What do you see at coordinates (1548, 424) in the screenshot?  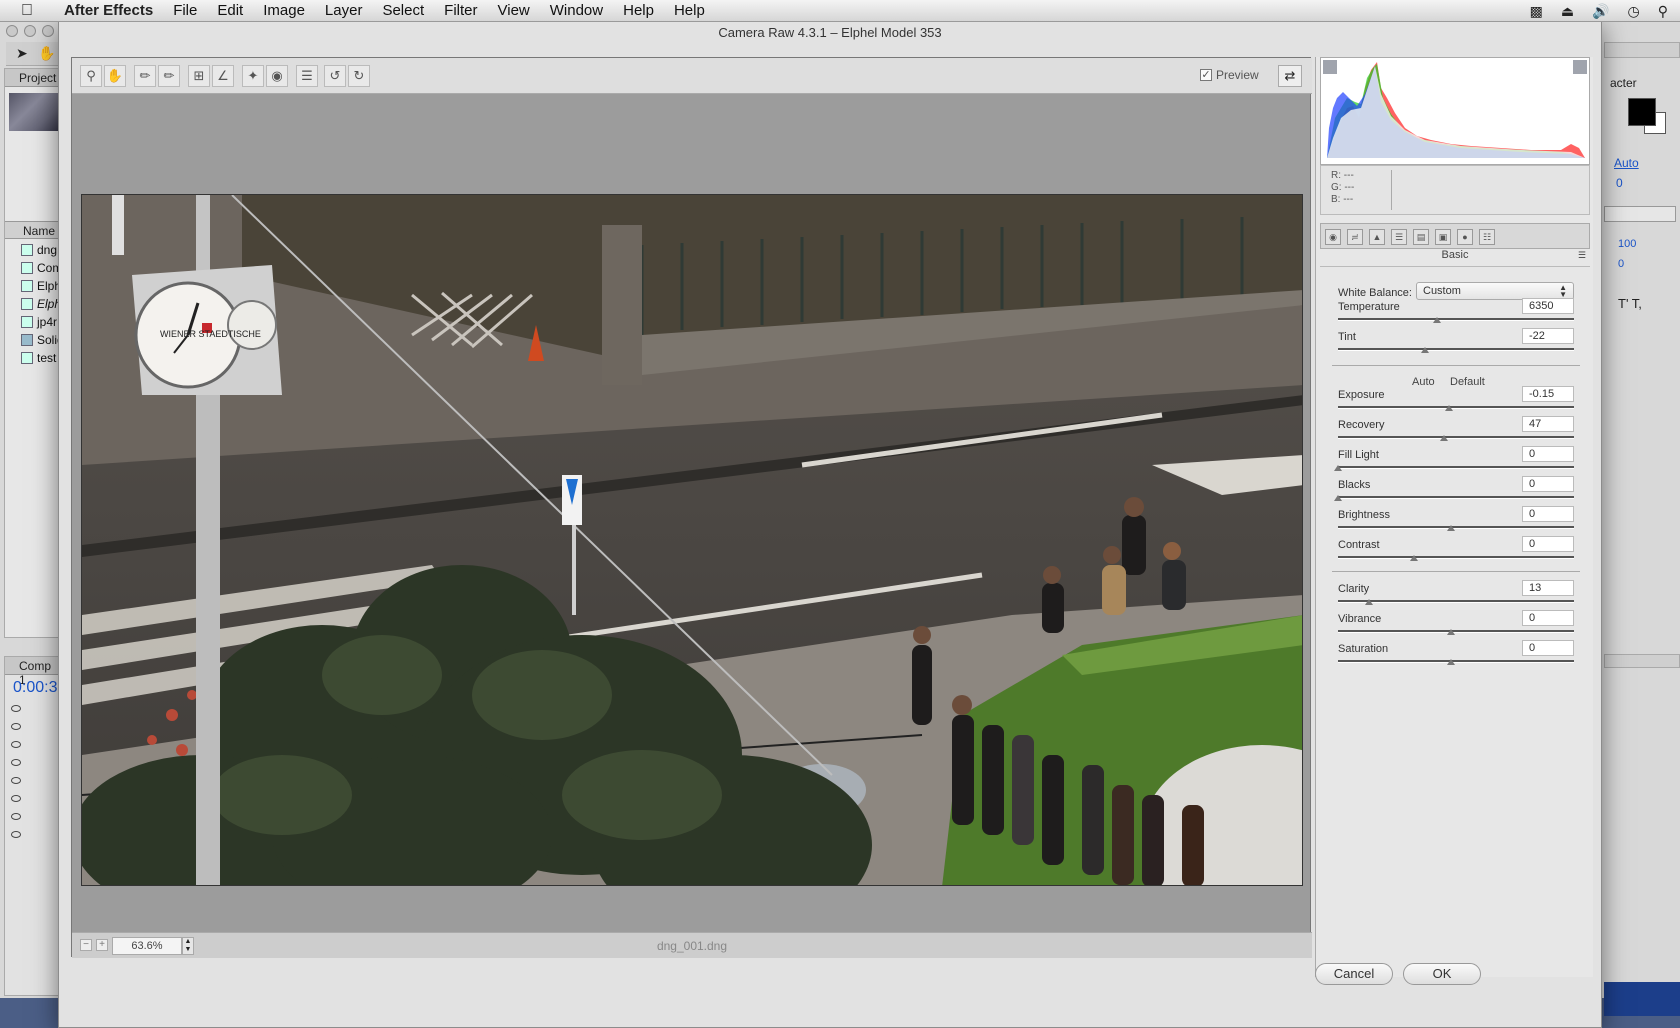 I see `recovery-value-field: 47` at bounding box center [1548, 424].